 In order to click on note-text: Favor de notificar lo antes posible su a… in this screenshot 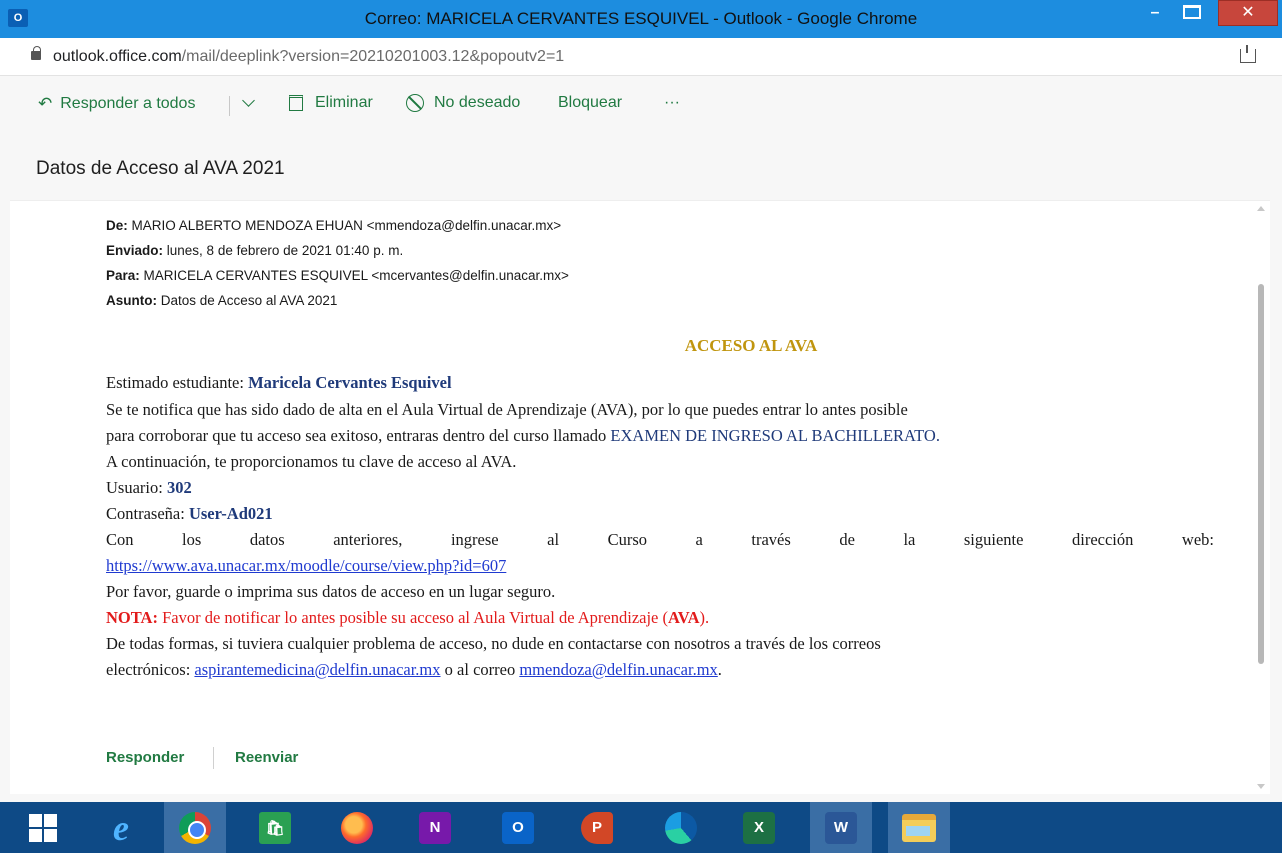, I will do `click(415, 617)`.